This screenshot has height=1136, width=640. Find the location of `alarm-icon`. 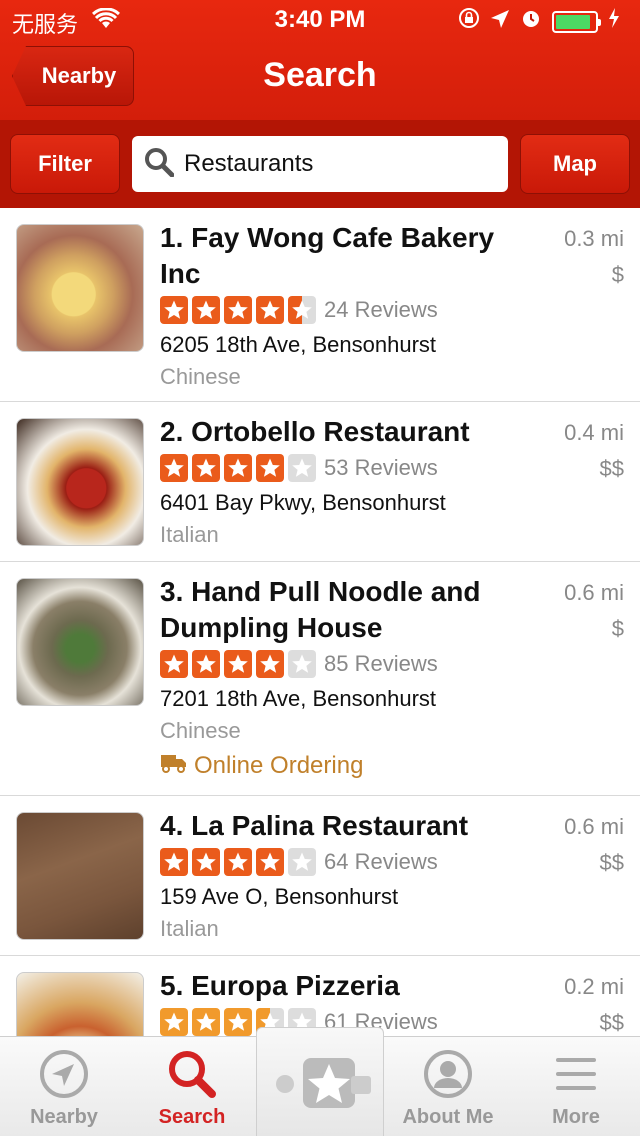

alarm-icon is located at coordinates (531, 21).